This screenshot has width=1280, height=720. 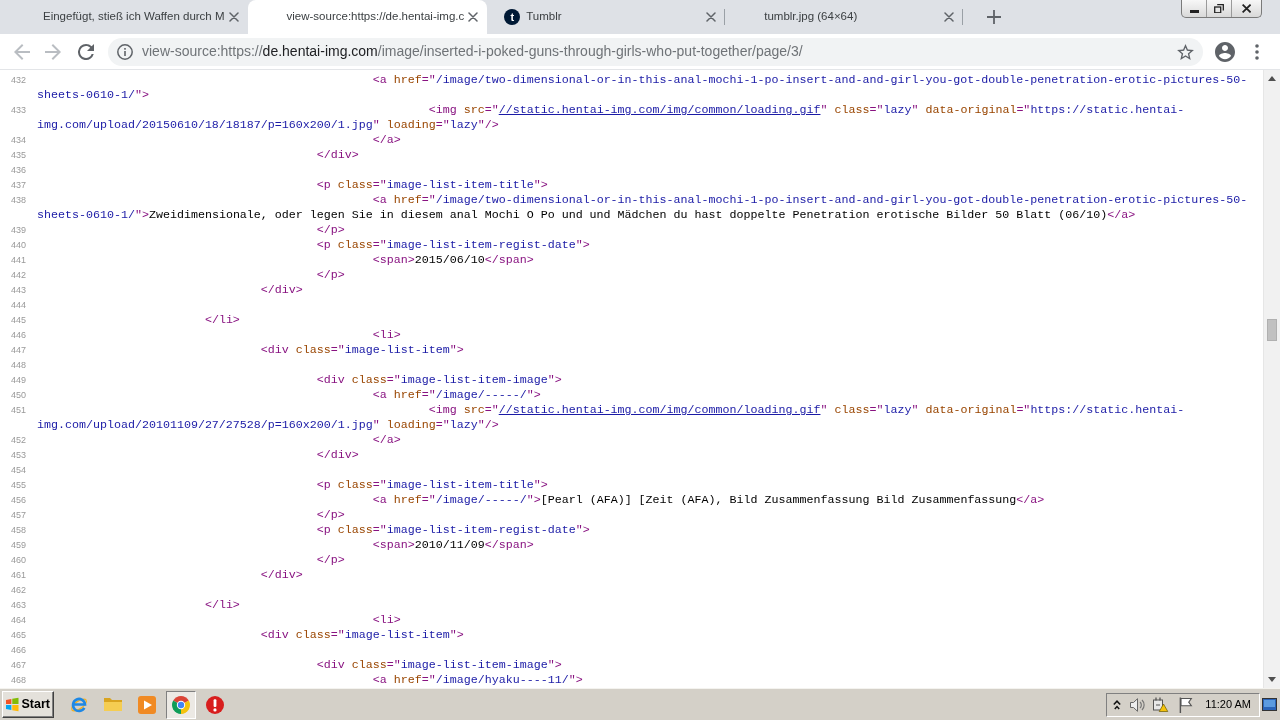 What do you see at coordinates (18, 320) in the screenshot?
I see `line-number: 445` at bounding box center [18, 320].